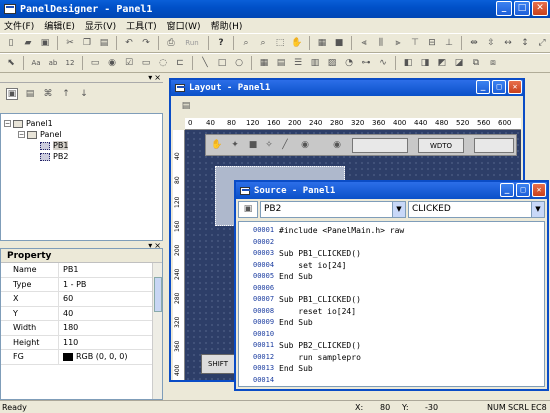  Describe the element at coordinates (28, 43) in the screenshot. I see `open-folder-icon: ▰` at that location.